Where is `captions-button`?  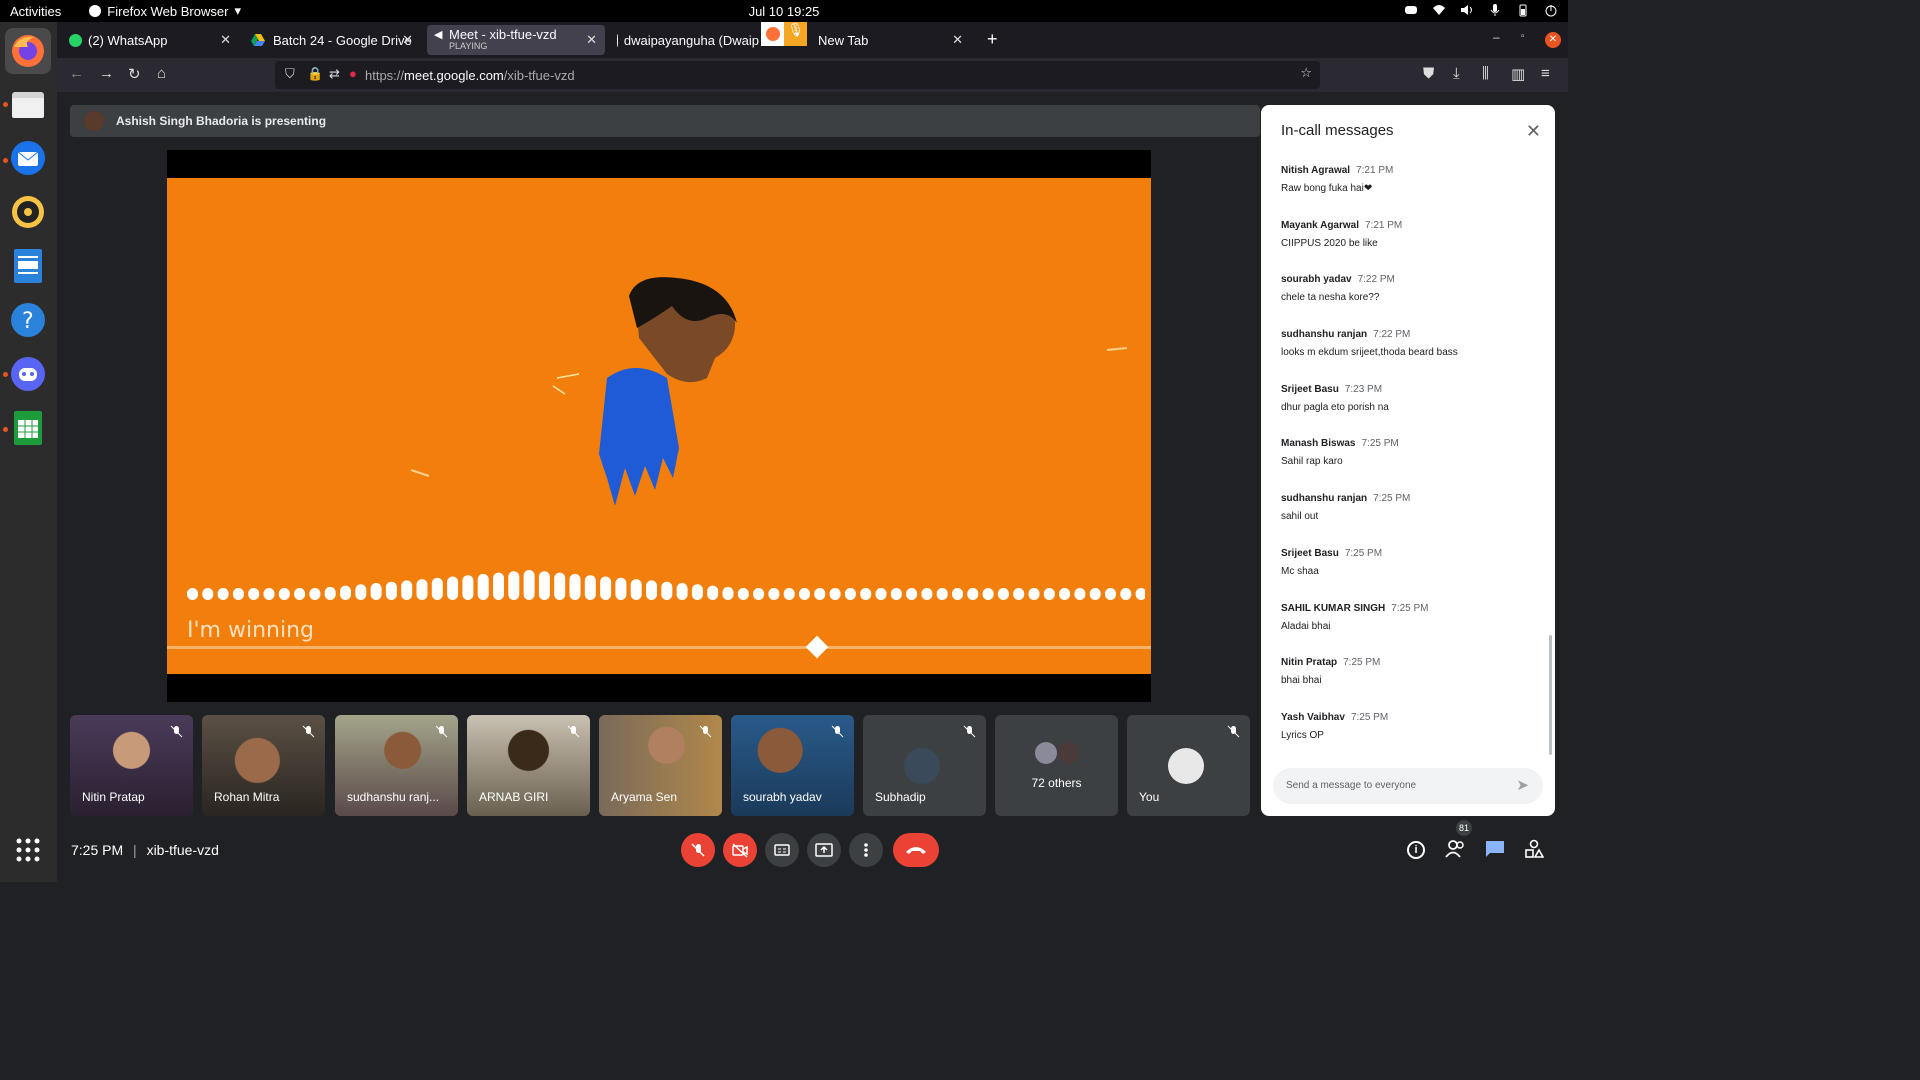 captions-button is located at coordinates (782, 850).